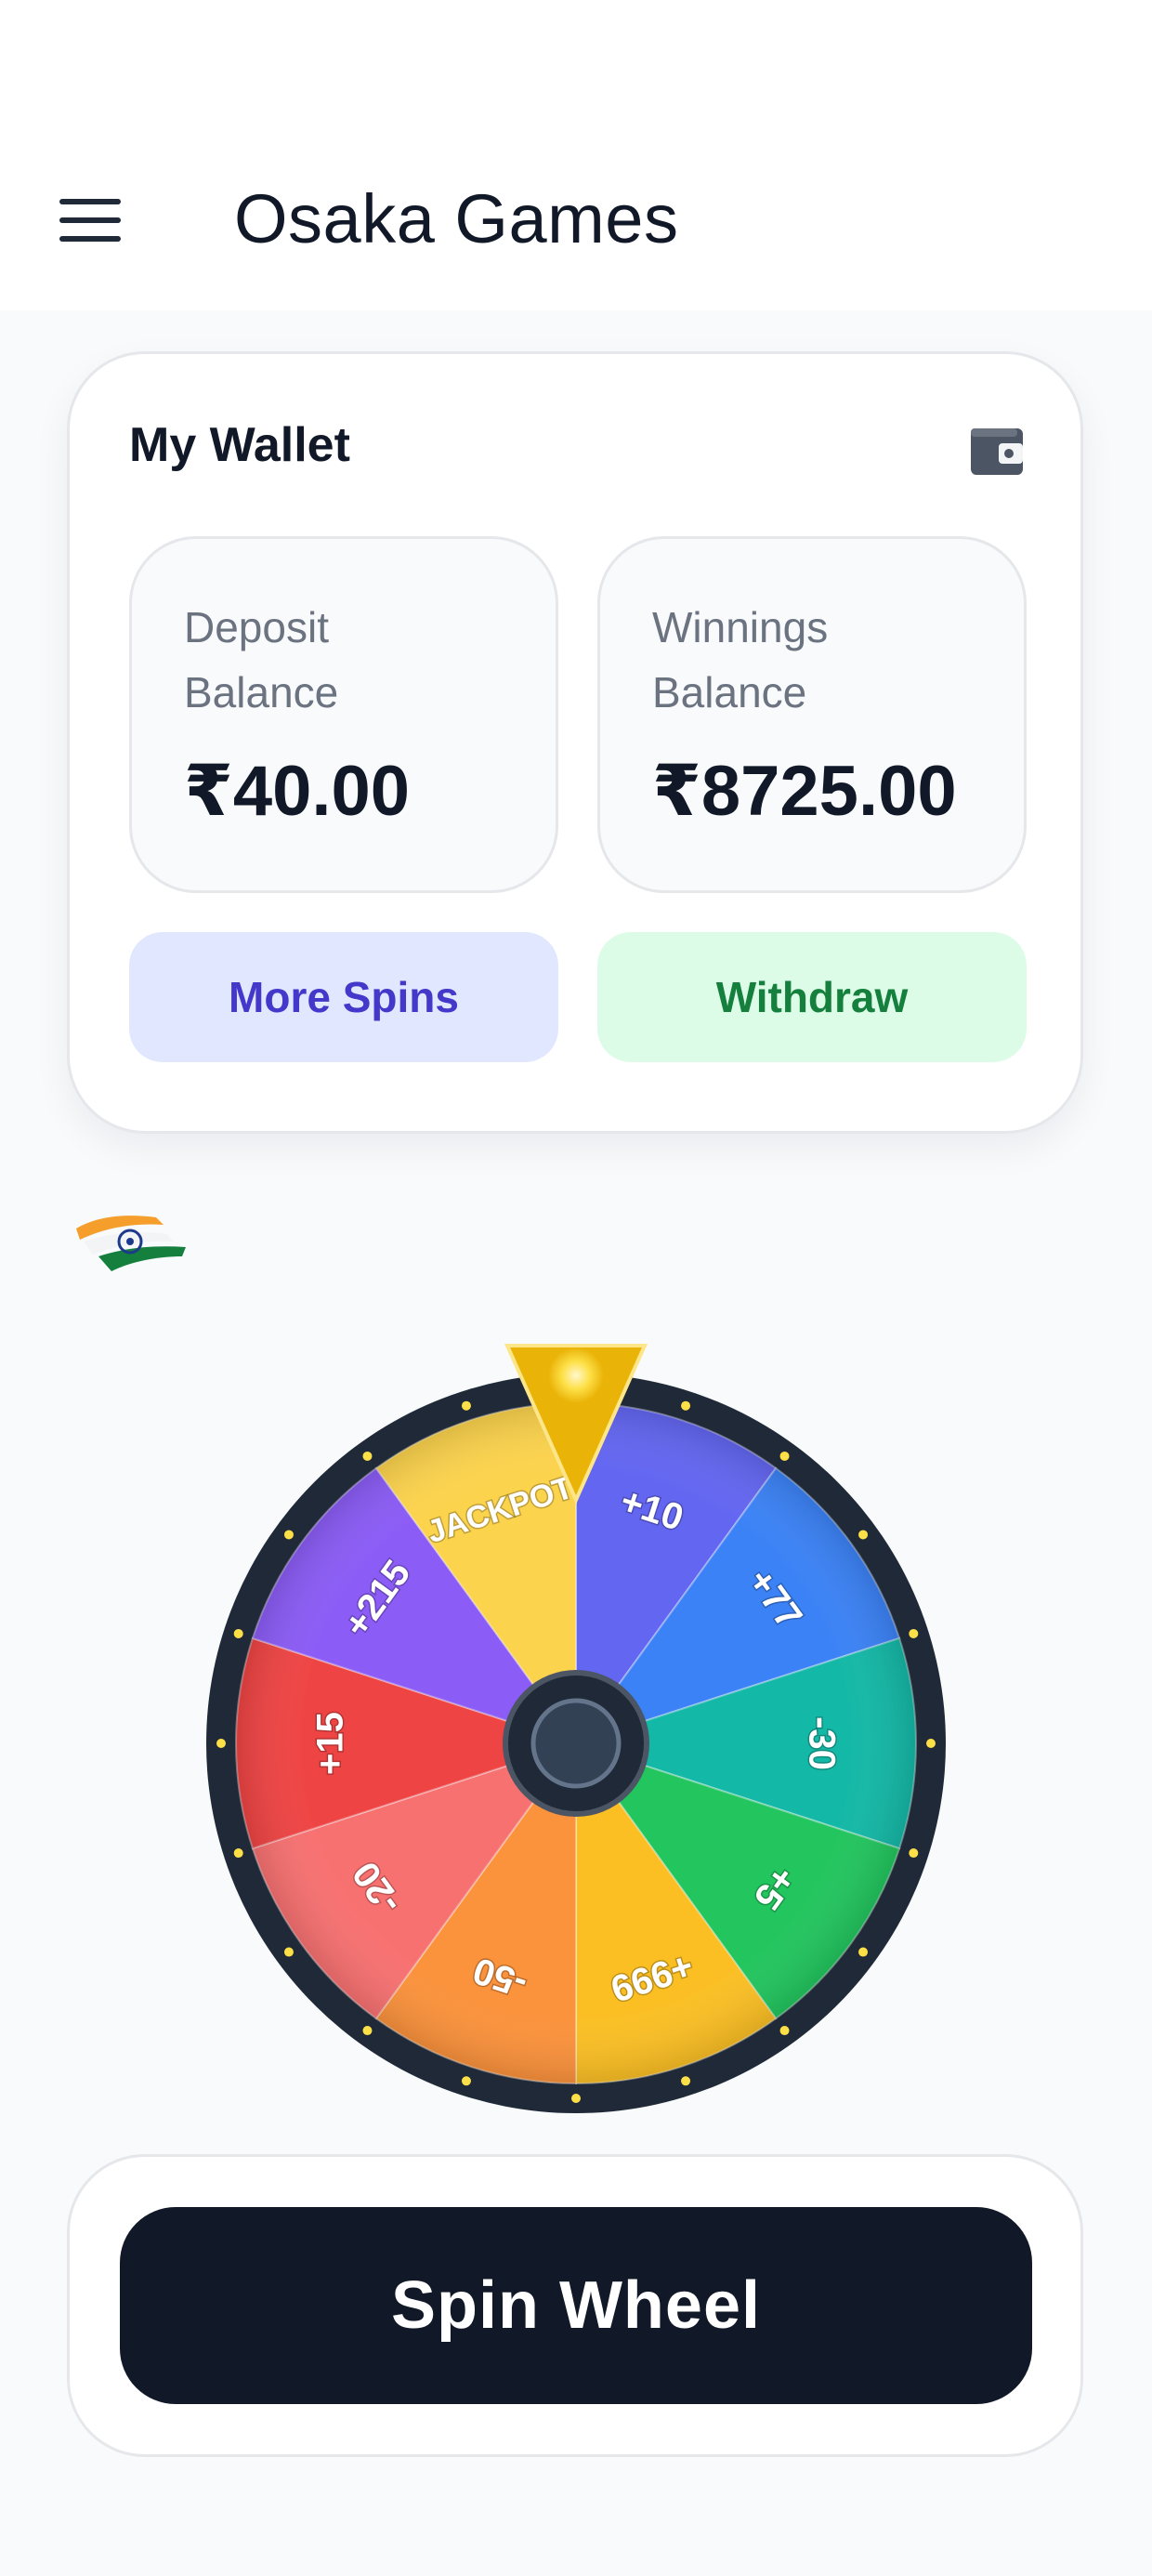 This screenshot has height=2576, width=1152. I want to click on hamburger-menu-icon, so click(90, 220).